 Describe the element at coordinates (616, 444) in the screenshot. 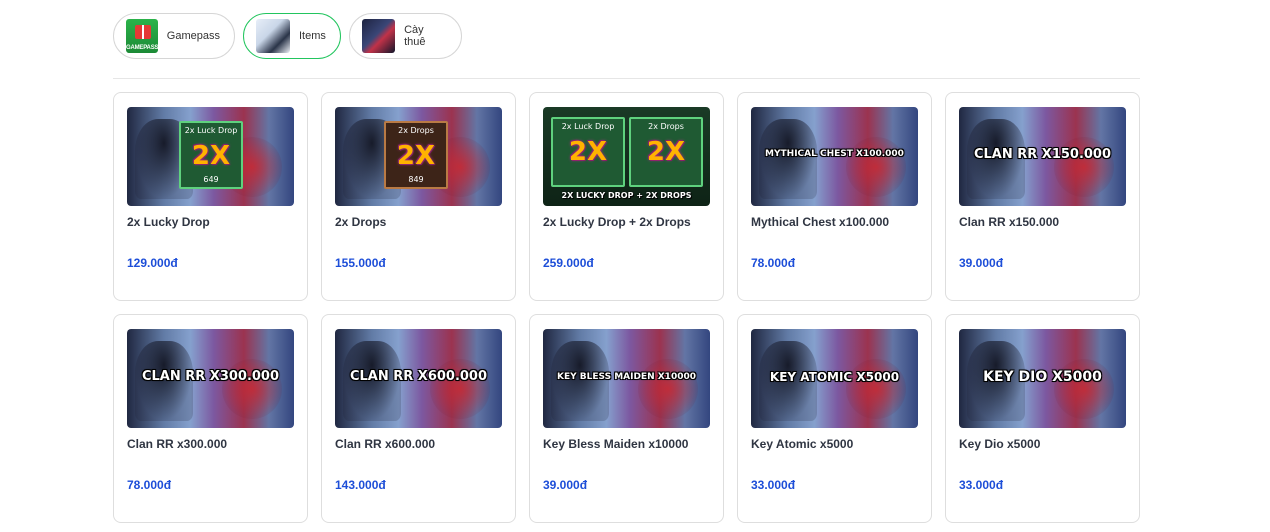

I see `product-title: Key Bless Maiden x10000` at that location.